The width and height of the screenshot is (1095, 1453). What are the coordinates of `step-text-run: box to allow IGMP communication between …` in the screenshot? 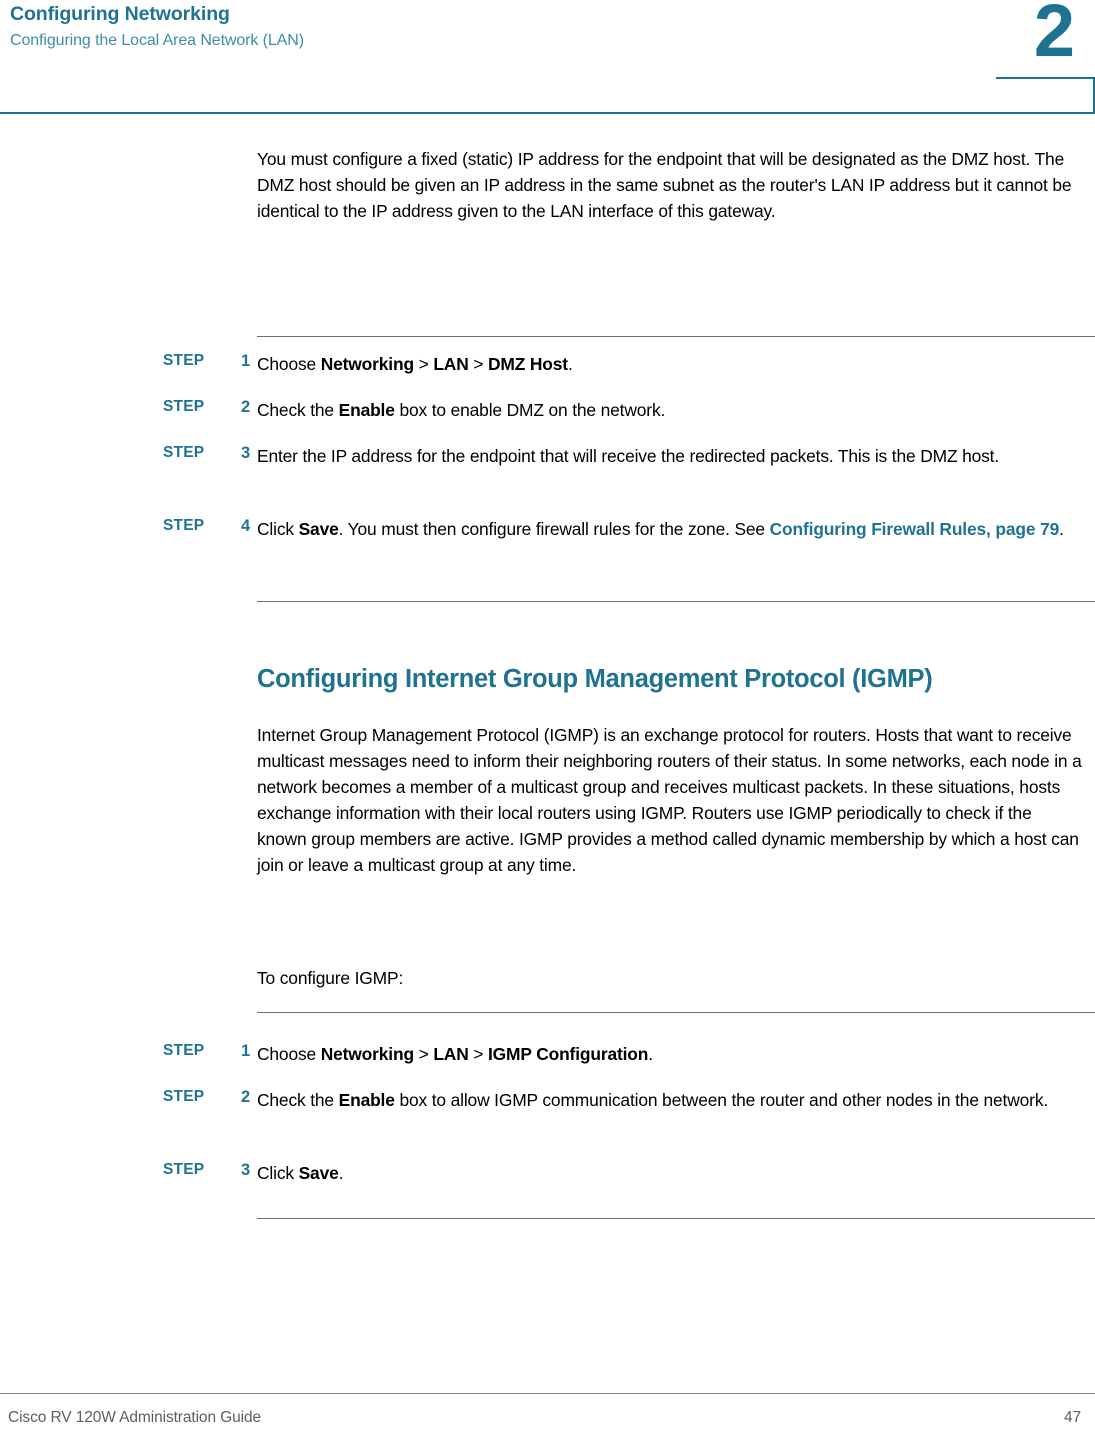 It's located at (721, 1100).